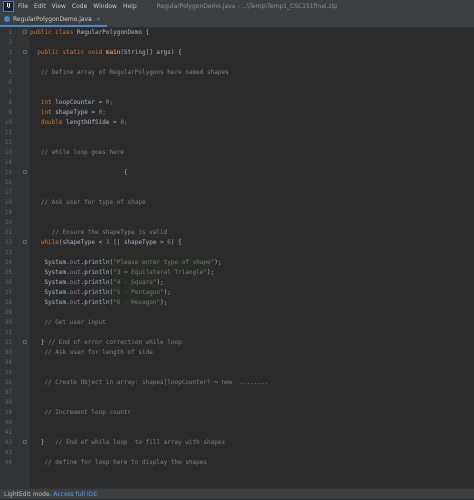 The image size is (474, 500). What do you see at coordinates (43, 442) in the screenshot?
I see `code-token: }` at bounding box center [43, 442].